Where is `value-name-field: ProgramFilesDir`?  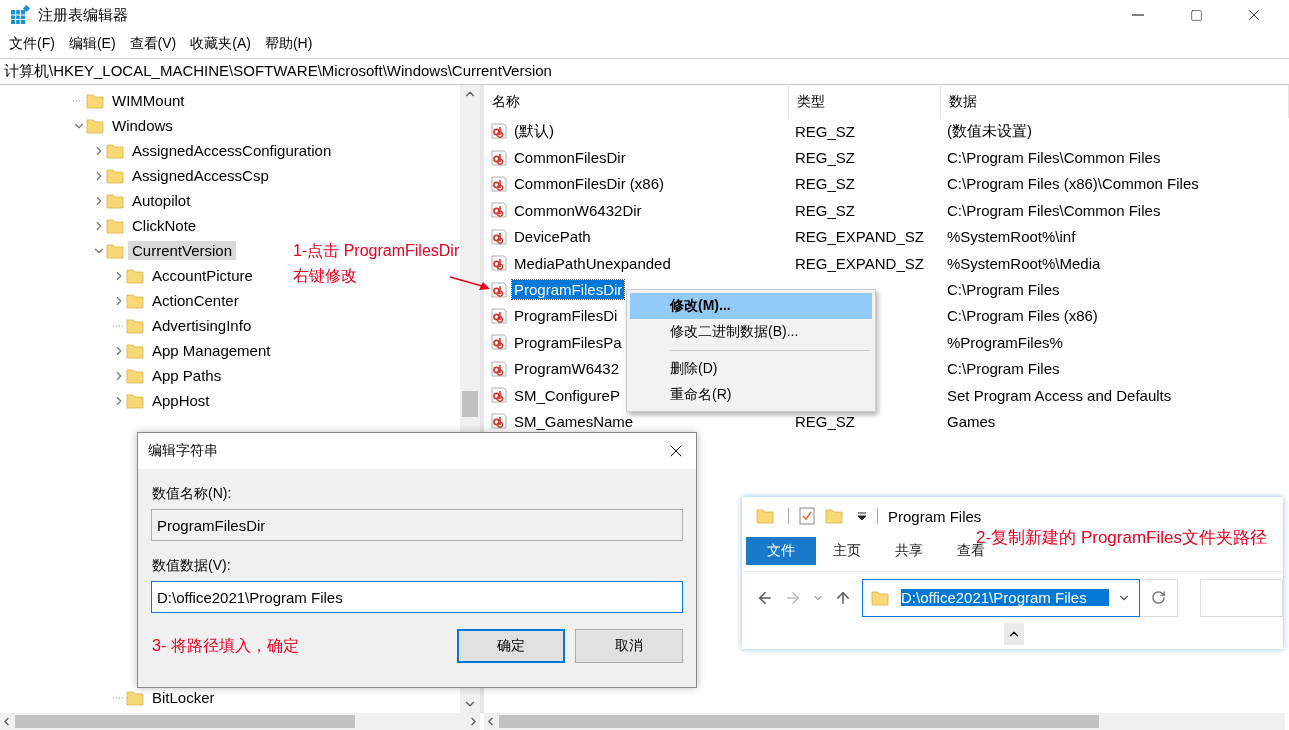
value-name-field: ProgramFilesDir is located at coordinates (417, 525).